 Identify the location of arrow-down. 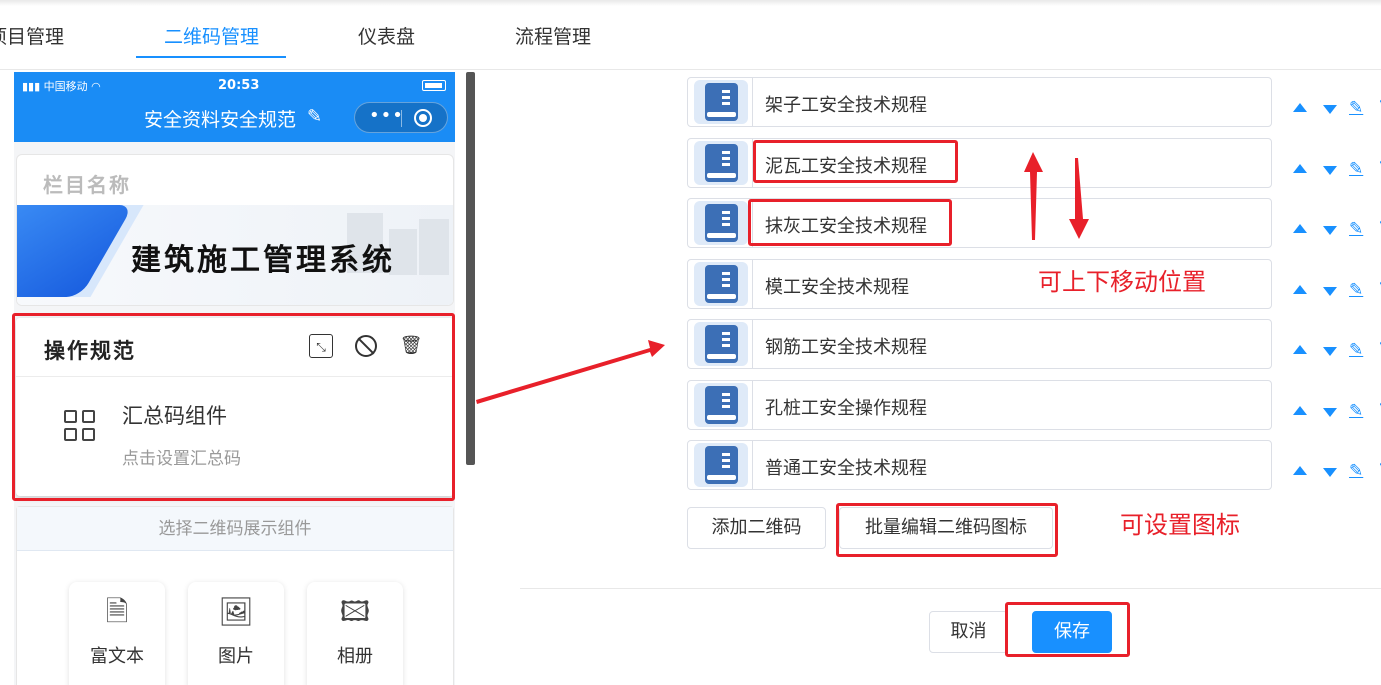
(1079, 198).